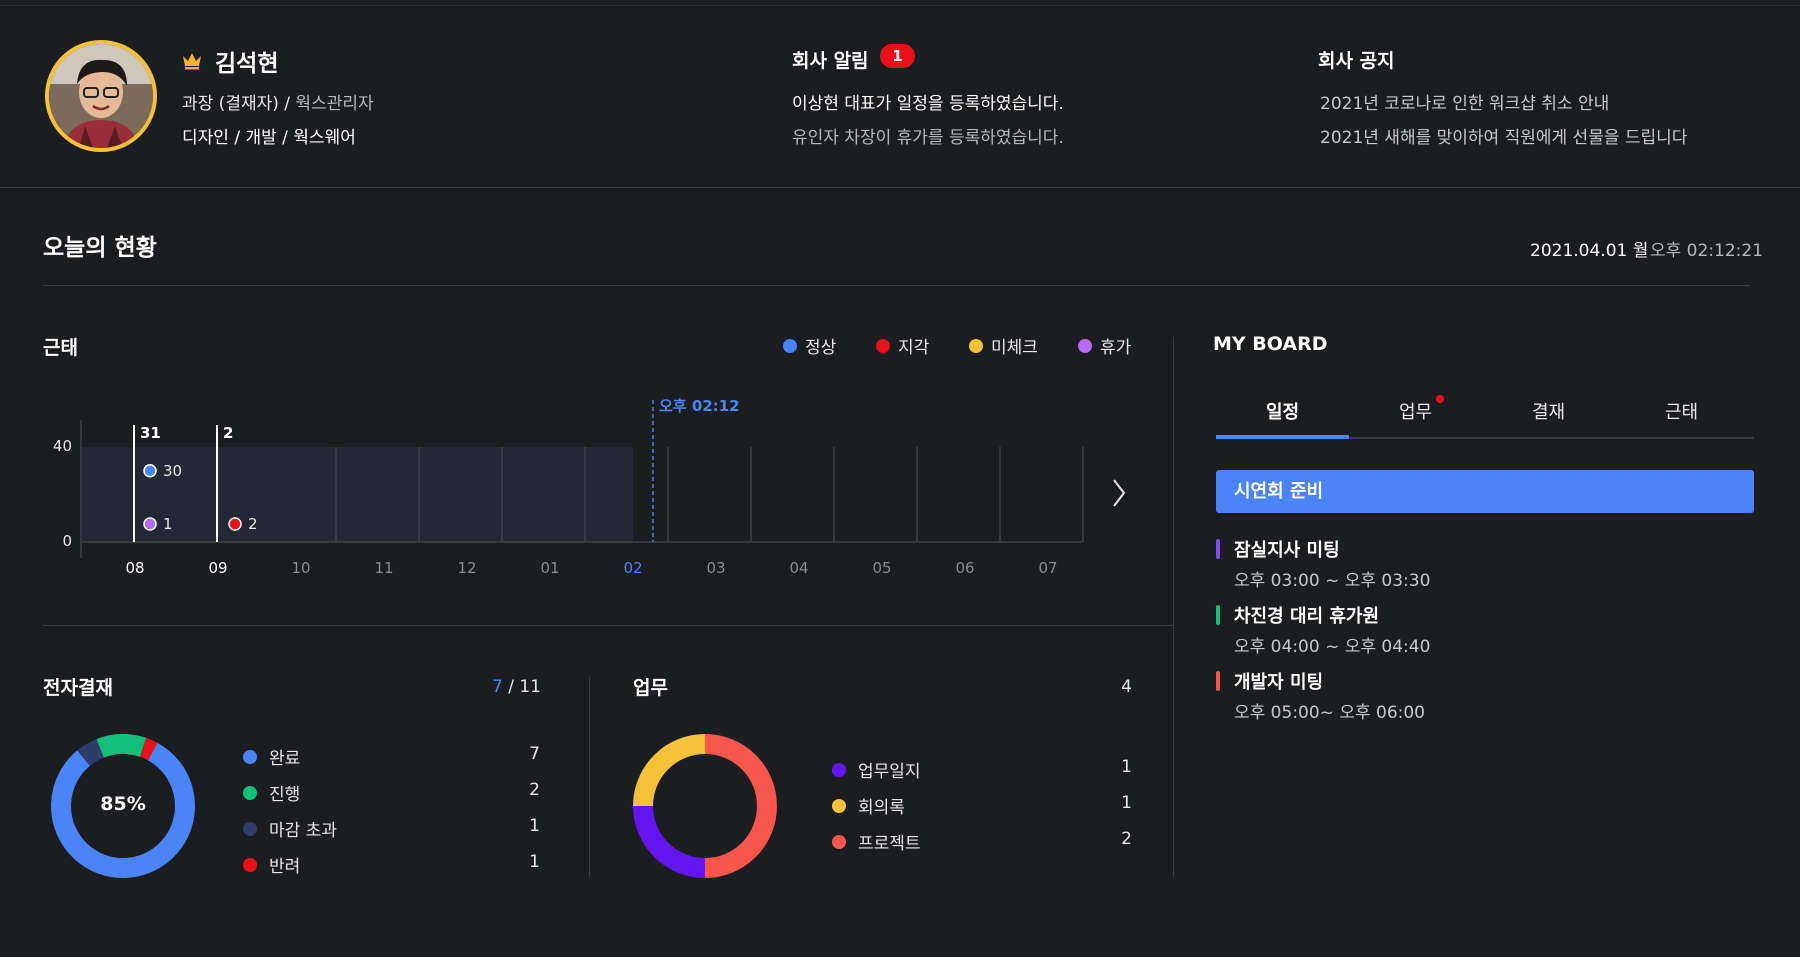  What do you see at coordinates (881, 568) in the screenshot?
I see `x-tick-label: 05` at bounding box center [881, 568].